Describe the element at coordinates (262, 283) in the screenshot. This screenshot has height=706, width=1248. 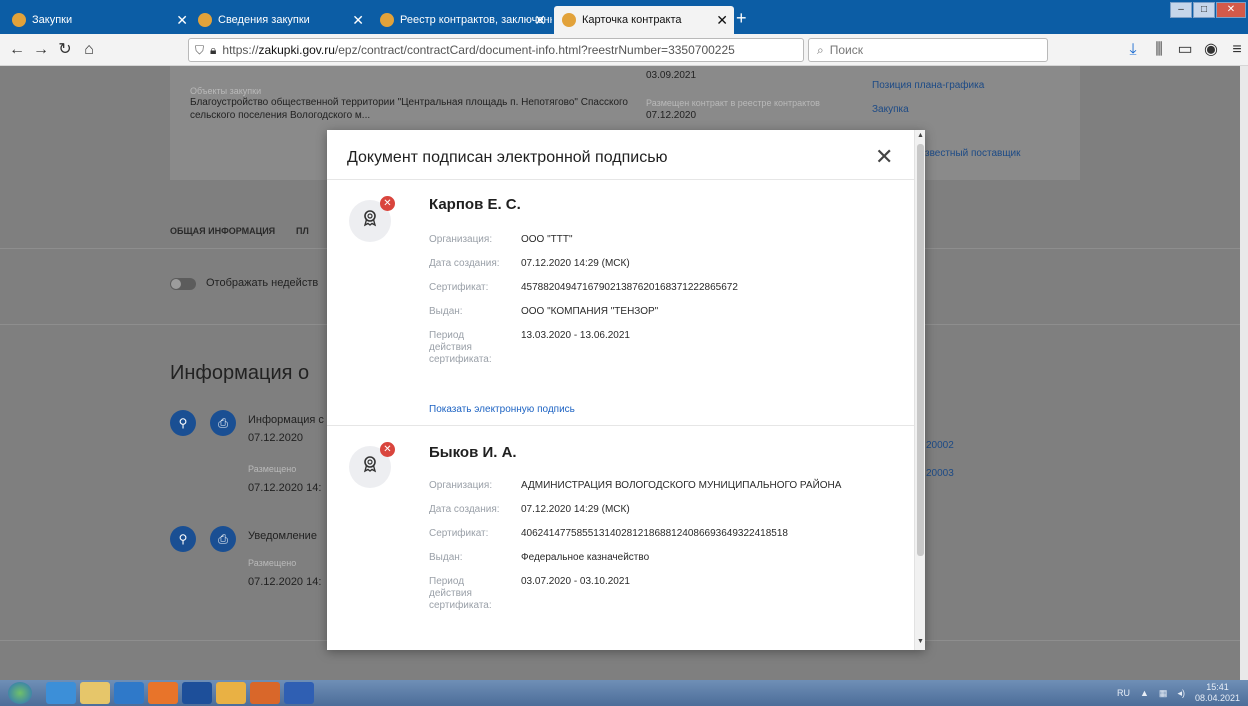
I see `toggle-label: Отображать недейств` at that location.